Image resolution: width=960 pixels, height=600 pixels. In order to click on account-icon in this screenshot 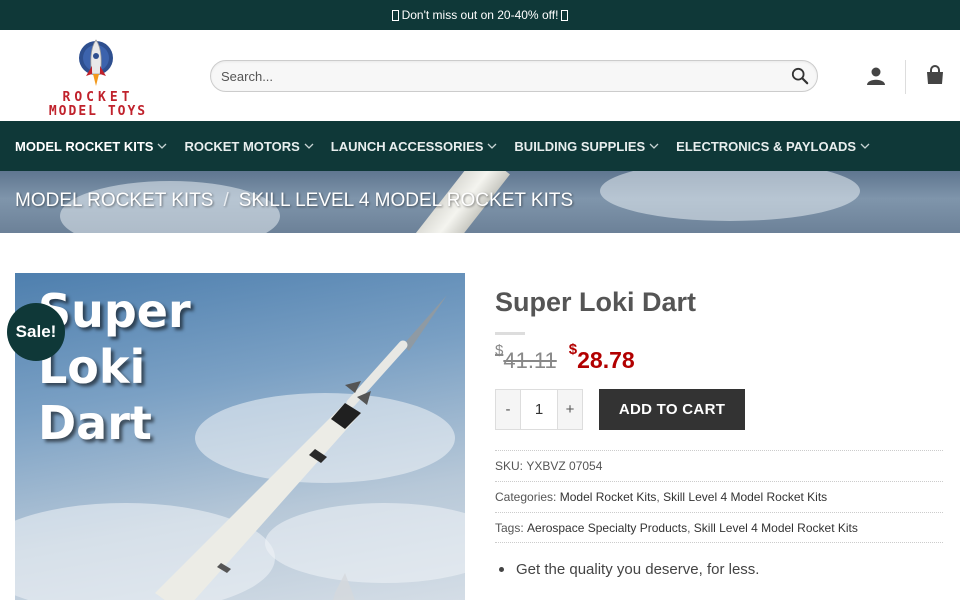, I will do `click(876, 76)`.